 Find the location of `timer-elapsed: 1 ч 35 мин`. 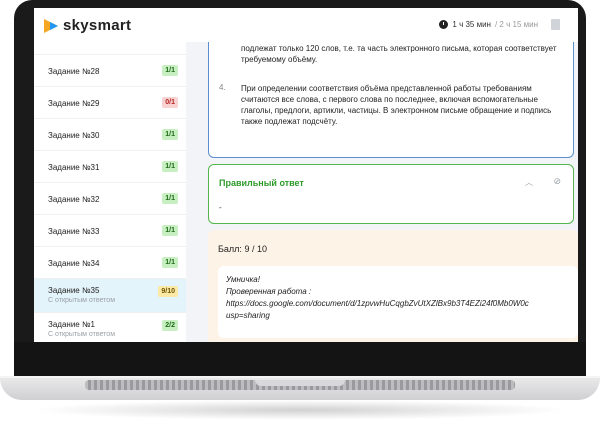

timer-elapsed: 1 ч 35 мин is located at coordinates (471, 24).